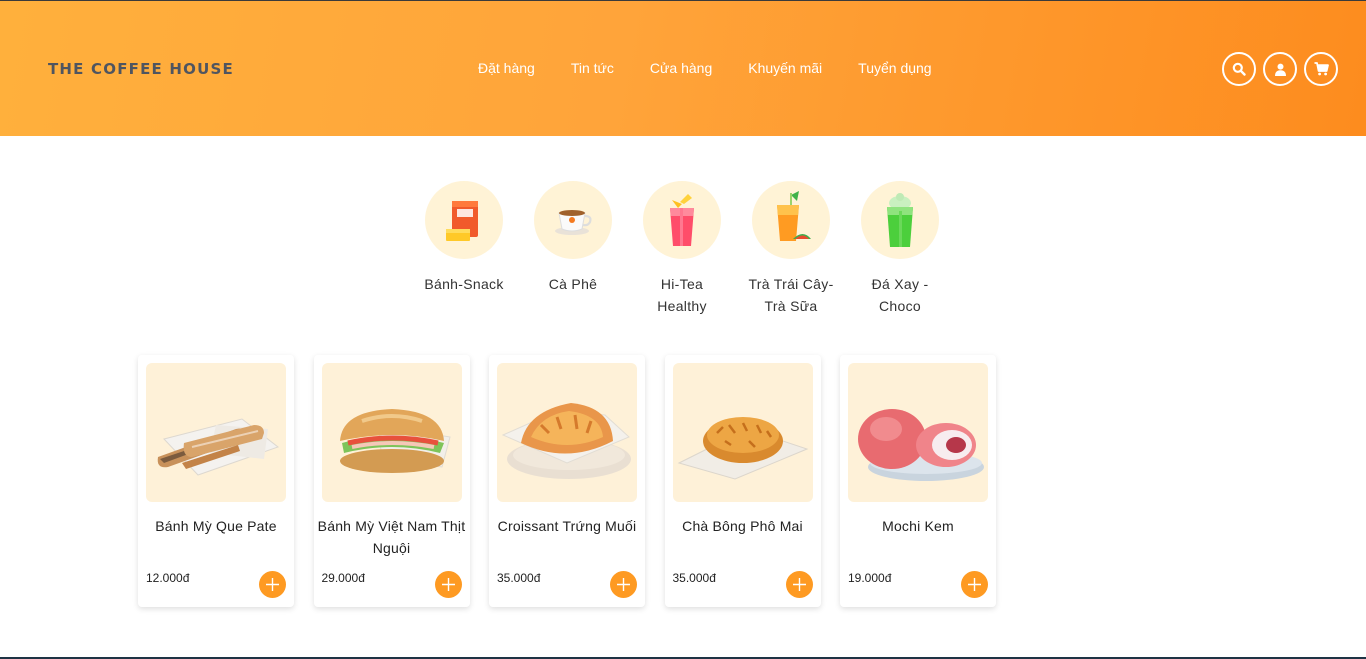 The image size is (1366, 659). Describe the element at coordinates (900, 295) in the screenshot. I see `category-label: Đá Xay - Choco` at that location.